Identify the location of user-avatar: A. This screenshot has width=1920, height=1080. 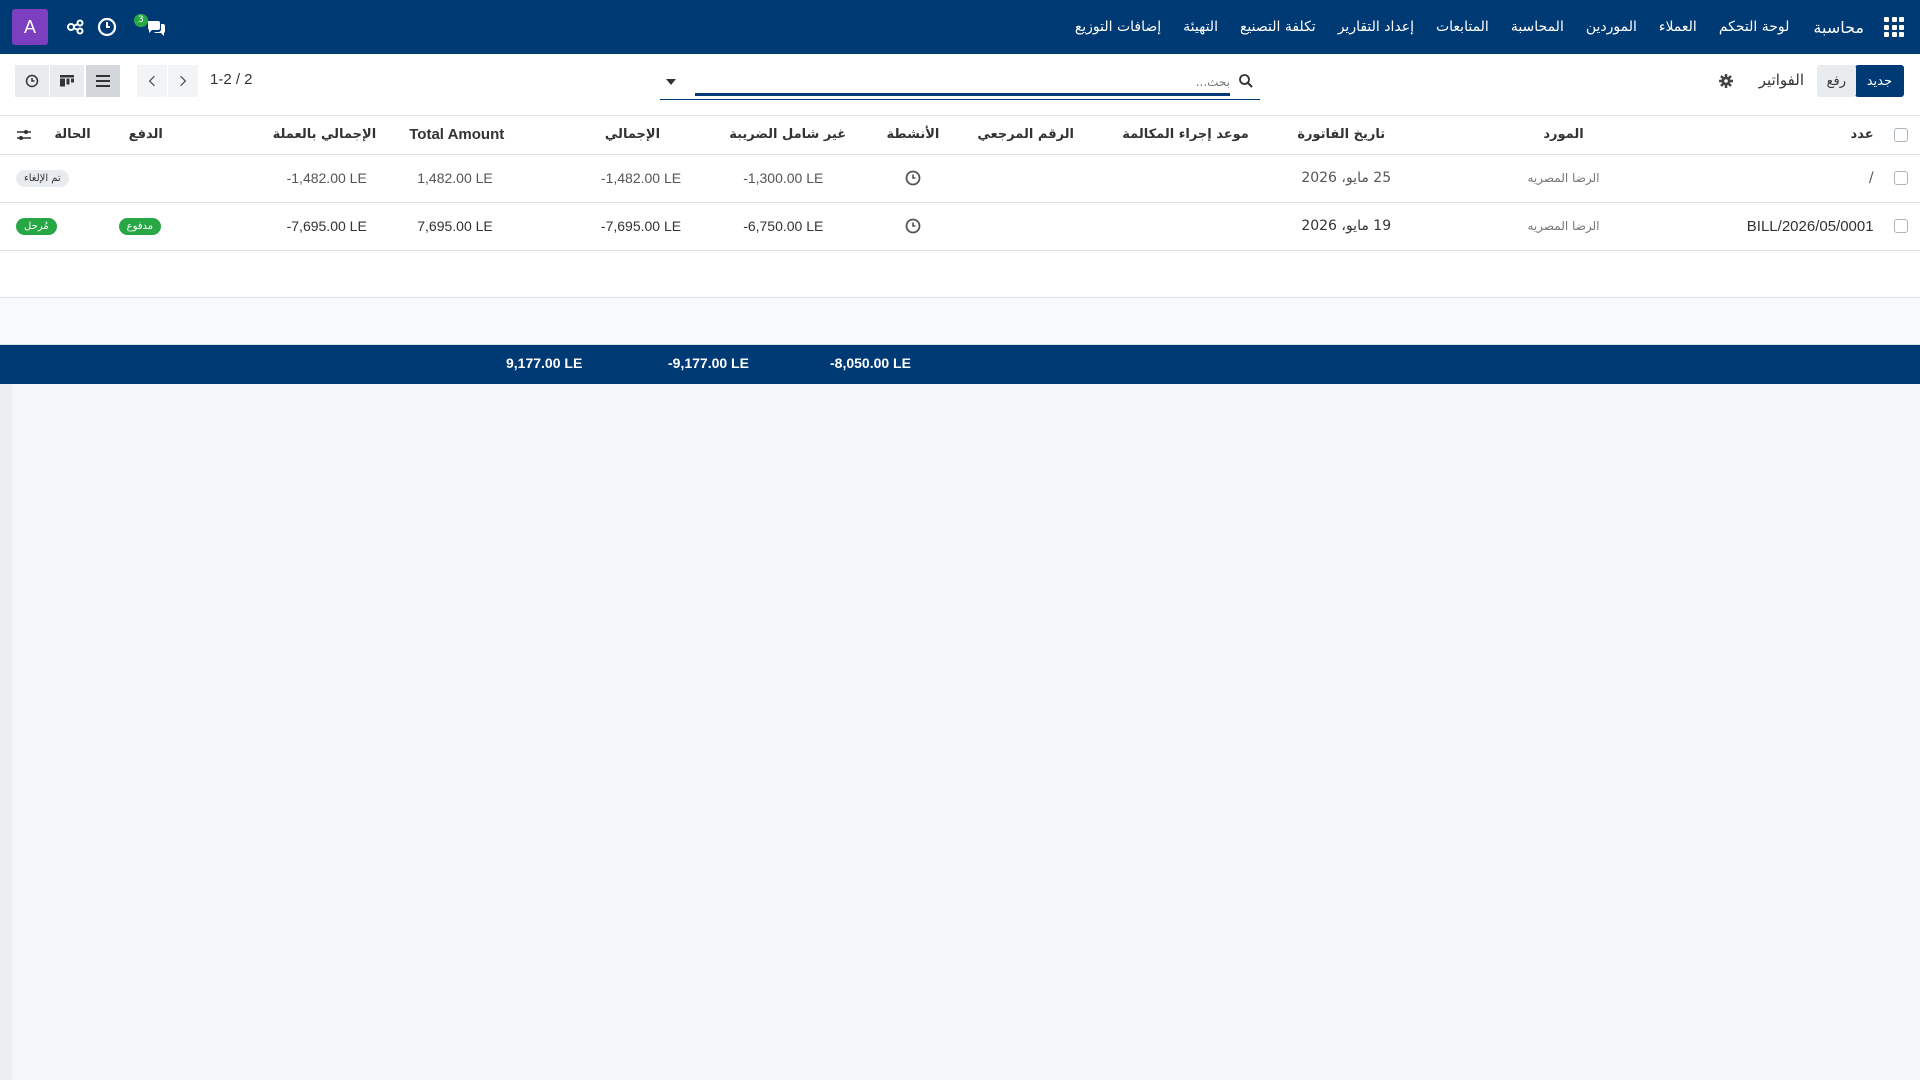
(30, 27).